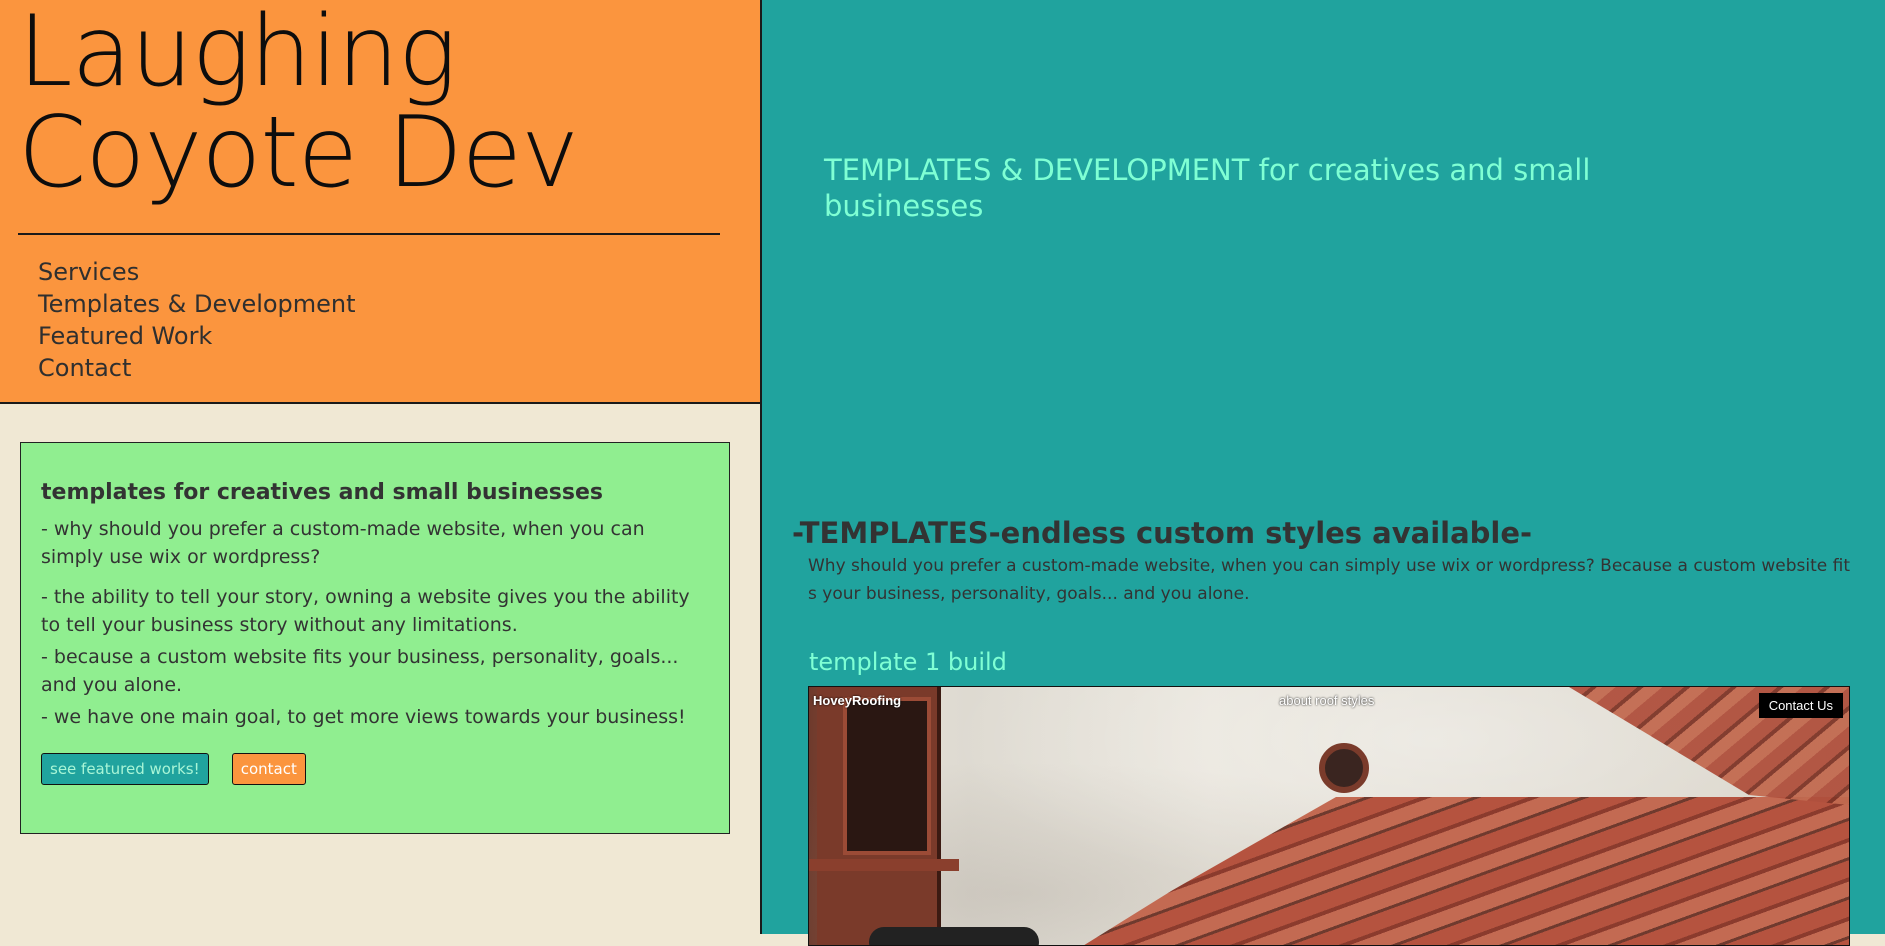 The image size is (1885, 946). I want to click on title-divider, so click(369, 234).